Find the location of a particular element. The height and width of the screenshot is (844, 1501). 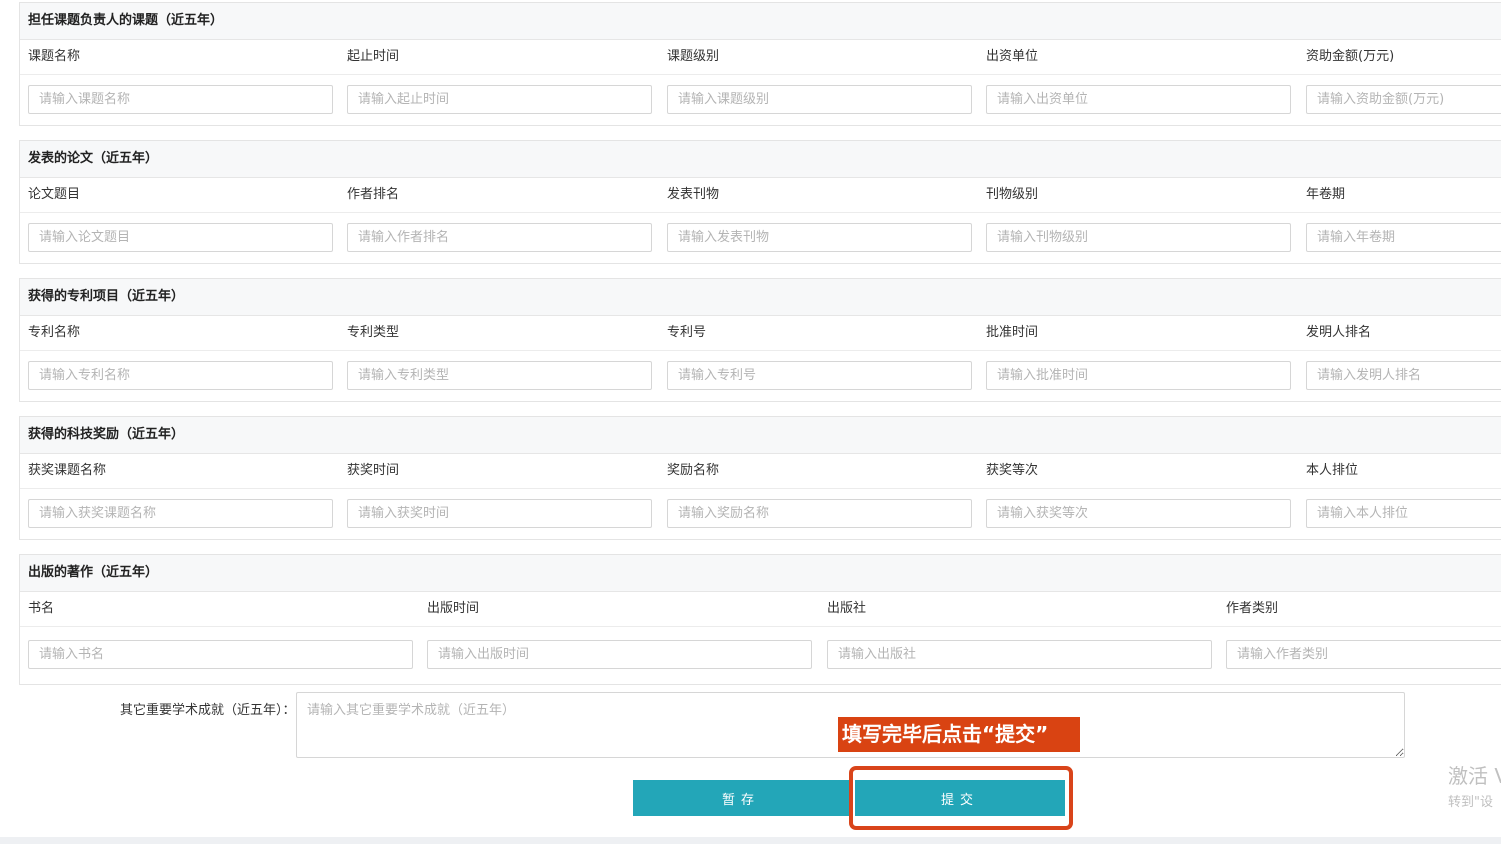

header-row: 专利名称 专利类型 专利号 批准时间 发明人排名 is located at coordinates (760, 333).